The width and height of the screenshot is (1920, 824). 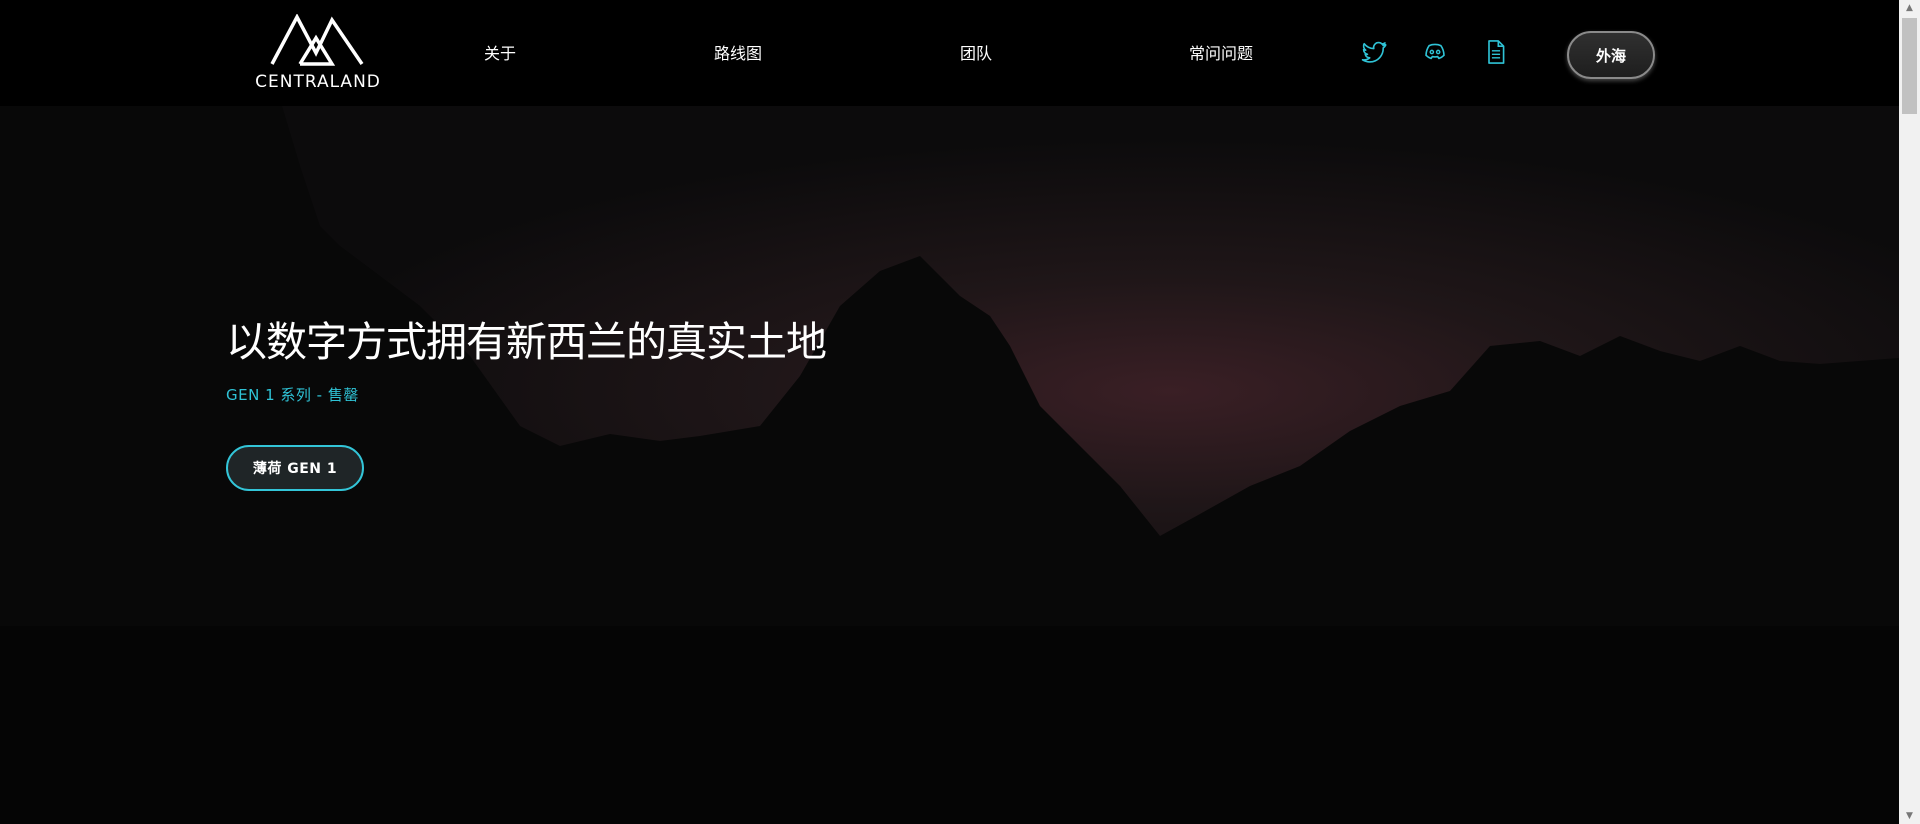 I want to click on opensea-button: 外海, so click(x=1611, y=55).